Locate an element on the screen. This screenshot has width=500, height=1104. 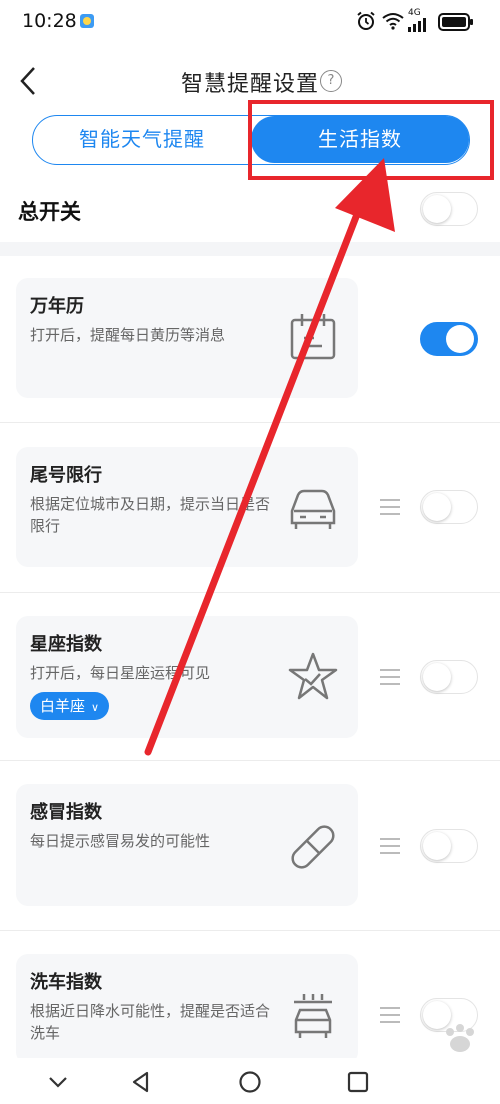
card-plate-restriction: 尾号限行 根据定位城市及日期，提示当日是否限行 is located at coordinates (187, 507).